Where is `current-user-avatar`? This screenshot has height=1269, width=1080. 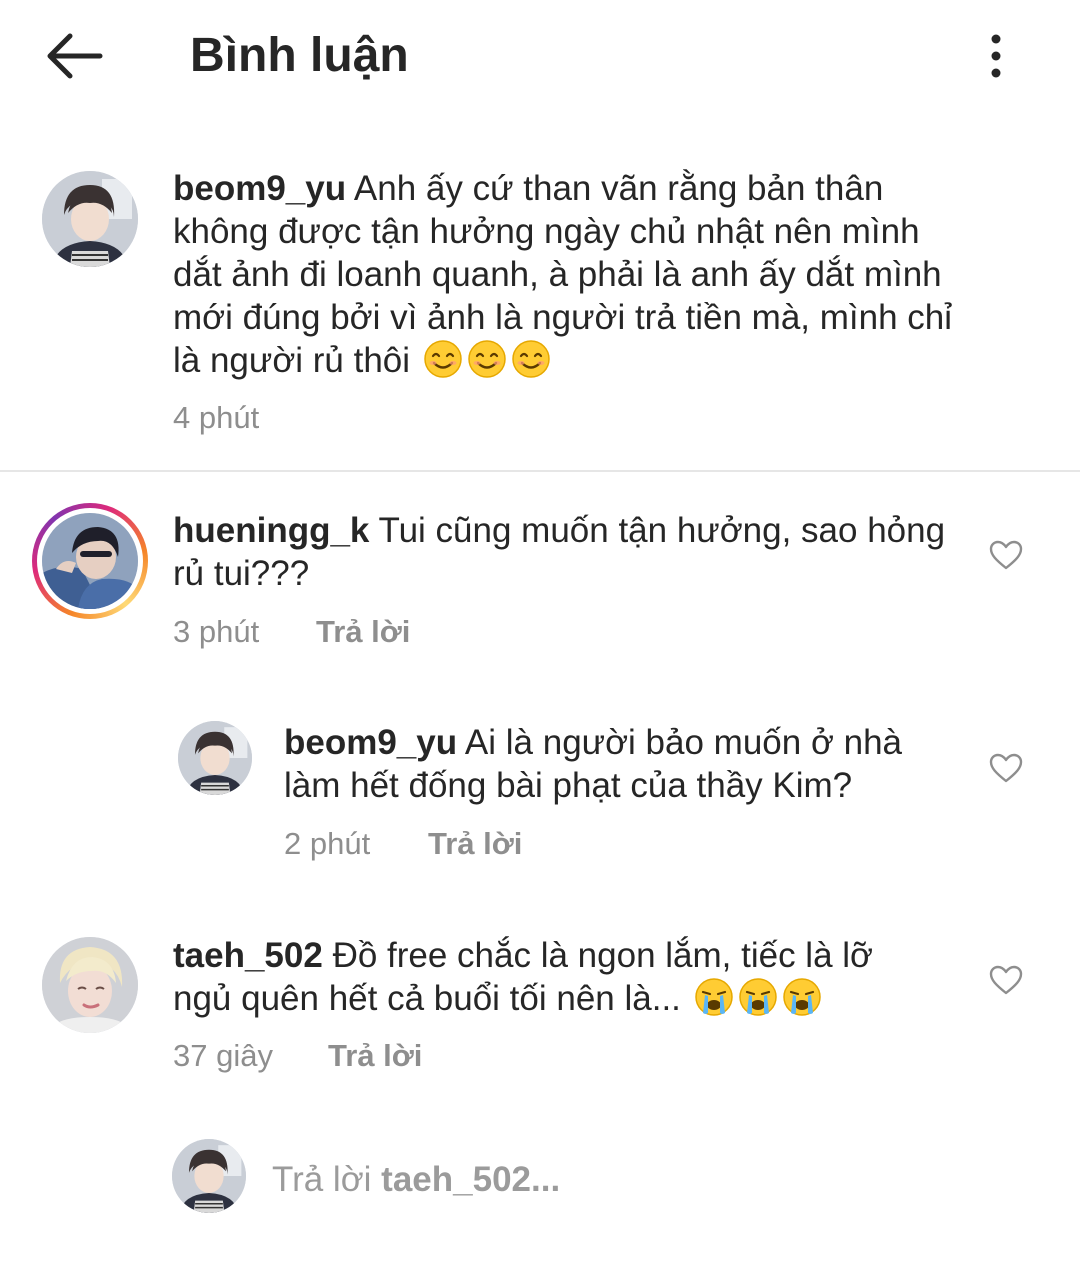
current-user-avatar is located at coordinates (209, 1176).